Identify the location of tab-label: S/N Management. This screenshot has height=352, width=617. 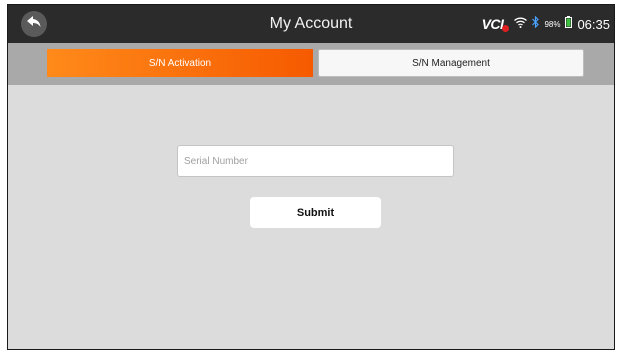
(451, 63).